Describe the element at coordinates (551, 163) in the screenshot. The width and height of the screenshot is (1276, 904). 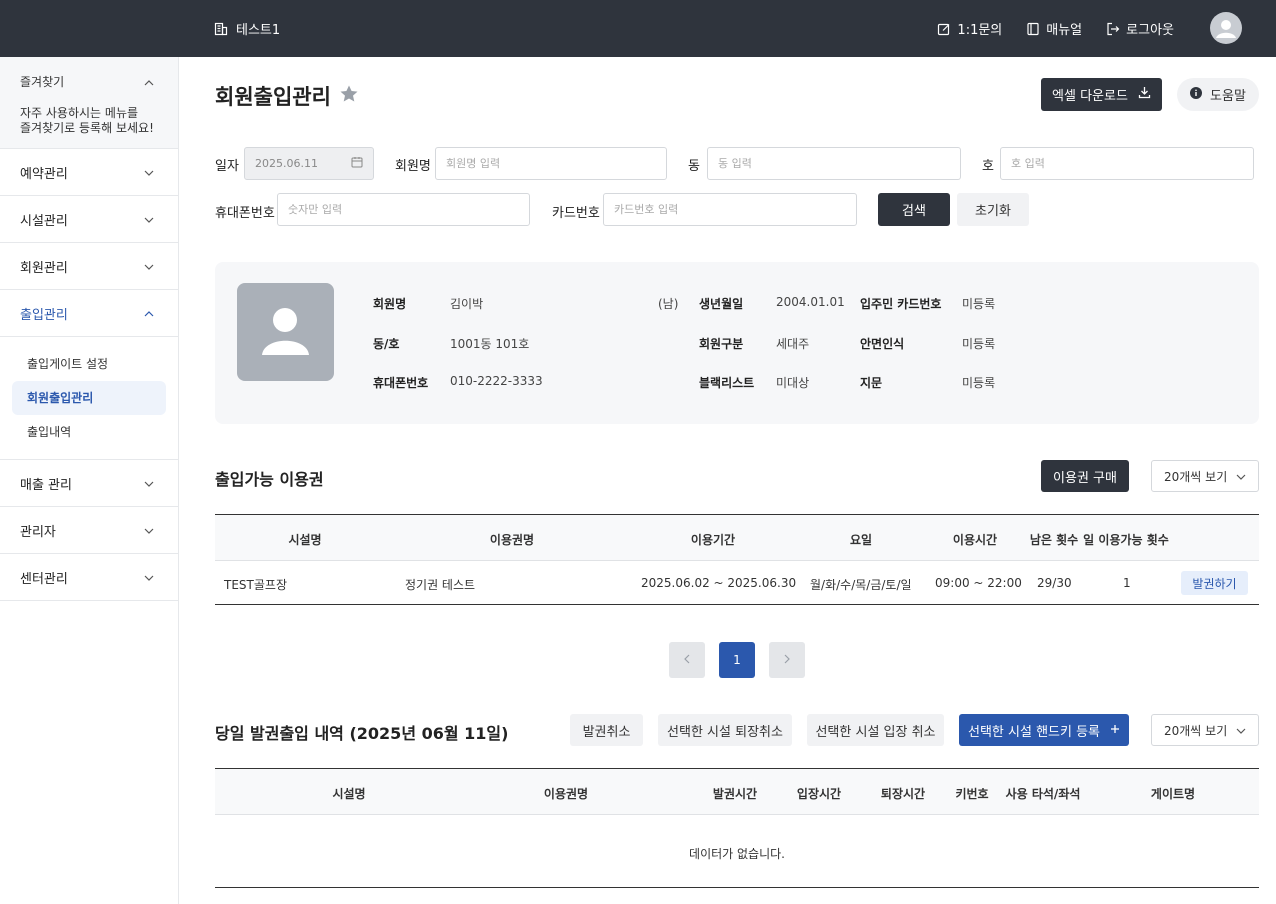
I see `member-name-input` at that location.